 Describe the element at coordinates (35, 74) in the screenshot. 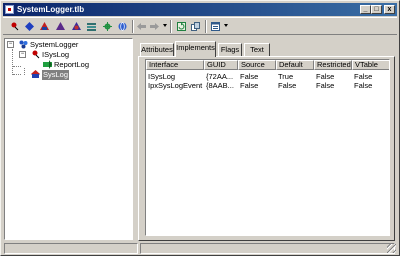

I see `coclass-icon` at that location.